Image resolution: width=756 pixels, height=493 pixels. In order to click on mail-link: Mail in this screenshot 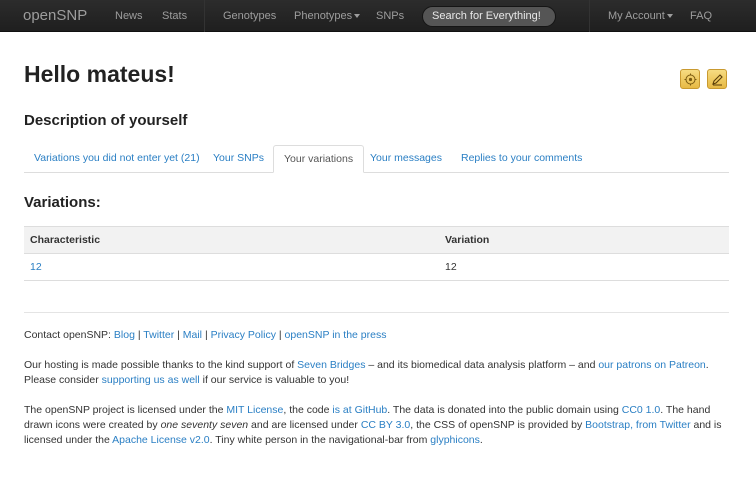, I will do `click(192, 335)`.